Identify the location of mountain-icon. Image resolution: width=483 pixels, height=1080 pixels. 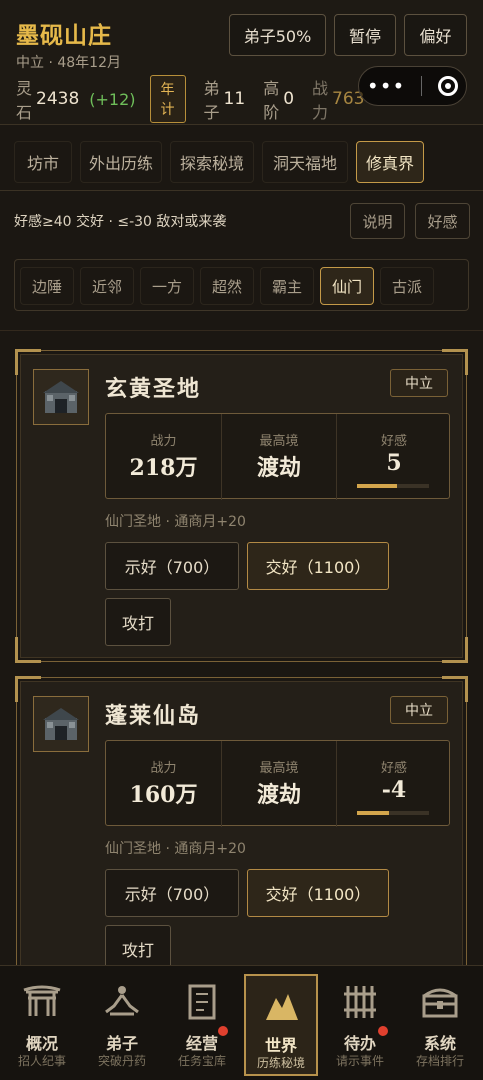
(282, 1006).